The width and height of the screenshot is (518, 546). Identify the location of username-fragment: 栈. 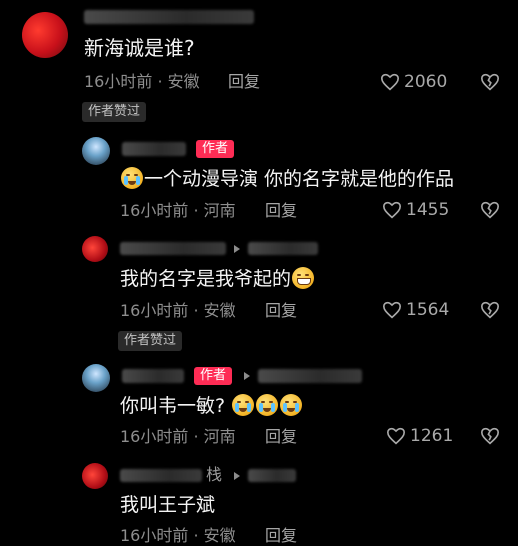
(214, 474).